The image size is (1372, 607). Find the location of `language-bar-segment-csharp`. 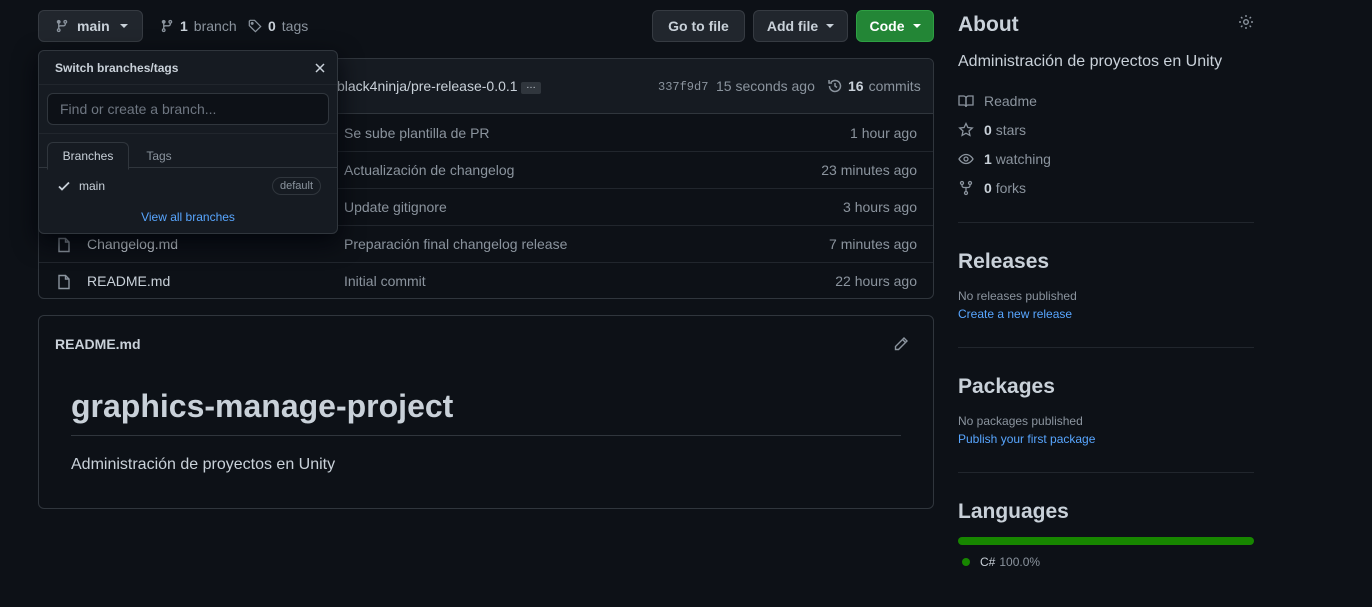

language-bar-segment-csharp is located at coordinates (1106, 541).